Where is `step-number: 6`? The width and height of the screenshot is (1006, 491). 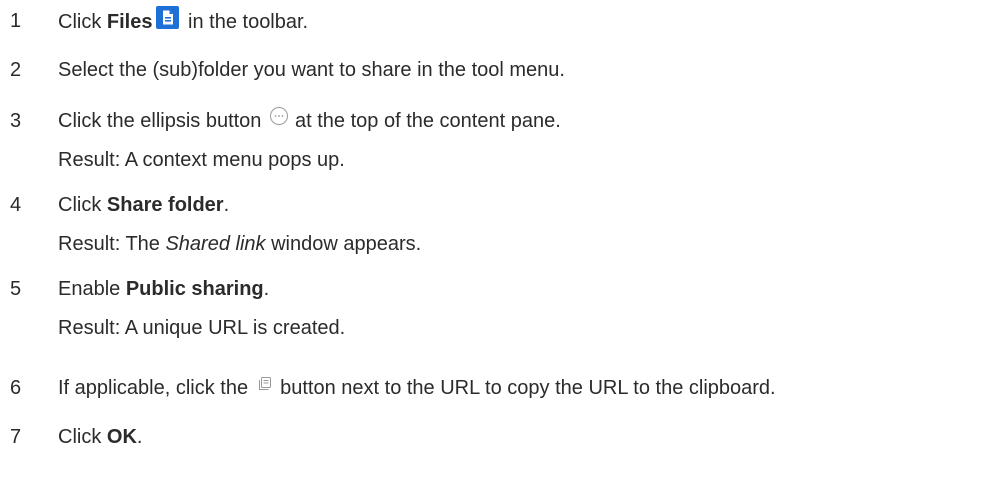
step-number: 6 is located at coordinates (16, 388).